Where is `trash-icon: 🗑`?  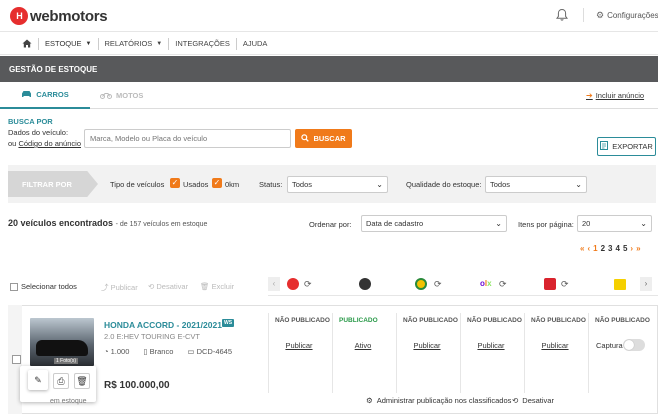
trash-icon: 🗑 is located at coordinates (82, 381).